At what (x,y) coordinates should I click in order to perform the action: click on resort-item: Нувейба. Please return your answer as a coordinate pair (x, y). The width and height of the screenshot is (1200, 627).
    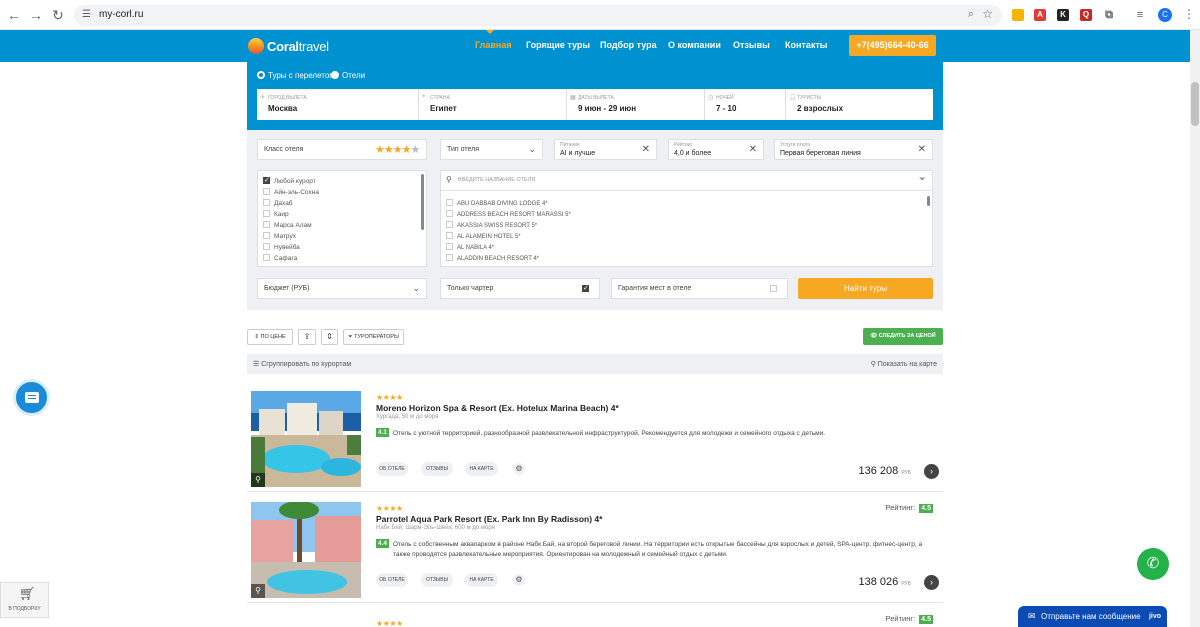
    Looking at the image, I should click on (281, 247).